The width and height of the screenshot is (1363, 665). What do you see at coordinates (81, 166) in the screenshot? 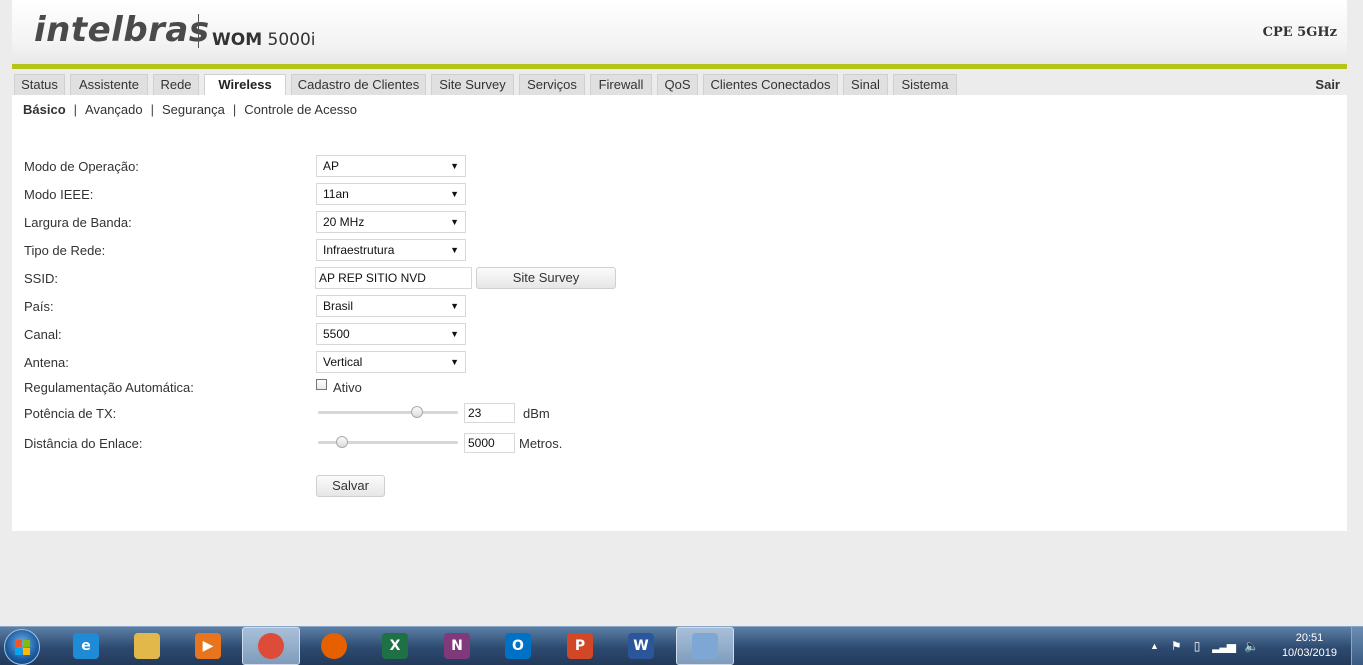
I see `modo-operacao-label: Modo de Operação:` at bounding box center [81, 166].